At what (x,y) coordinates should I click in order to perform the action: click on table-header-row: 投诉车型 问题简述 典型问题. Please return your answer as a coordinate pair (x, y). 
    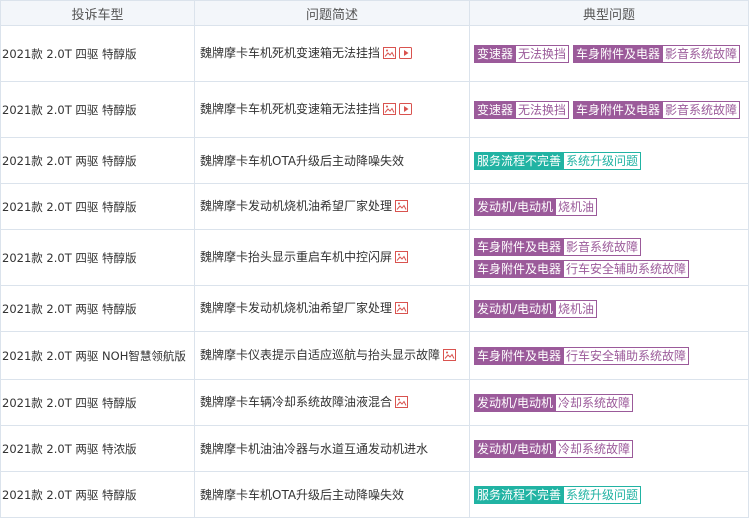
    Looking at the image, I should click on (374, 13).